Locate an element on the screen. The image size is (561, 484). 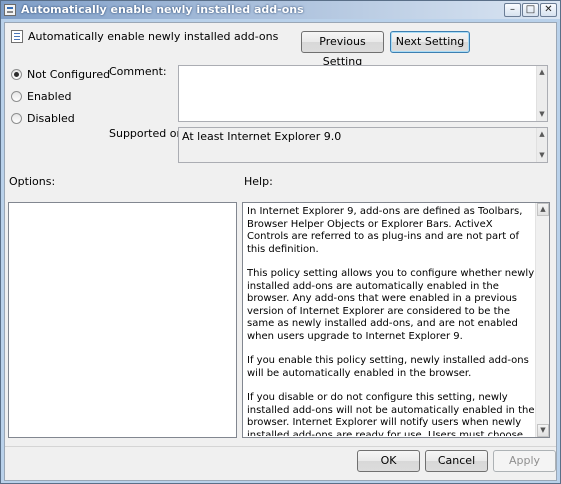
maximize-button: □ is located at coordinates (530, 10).